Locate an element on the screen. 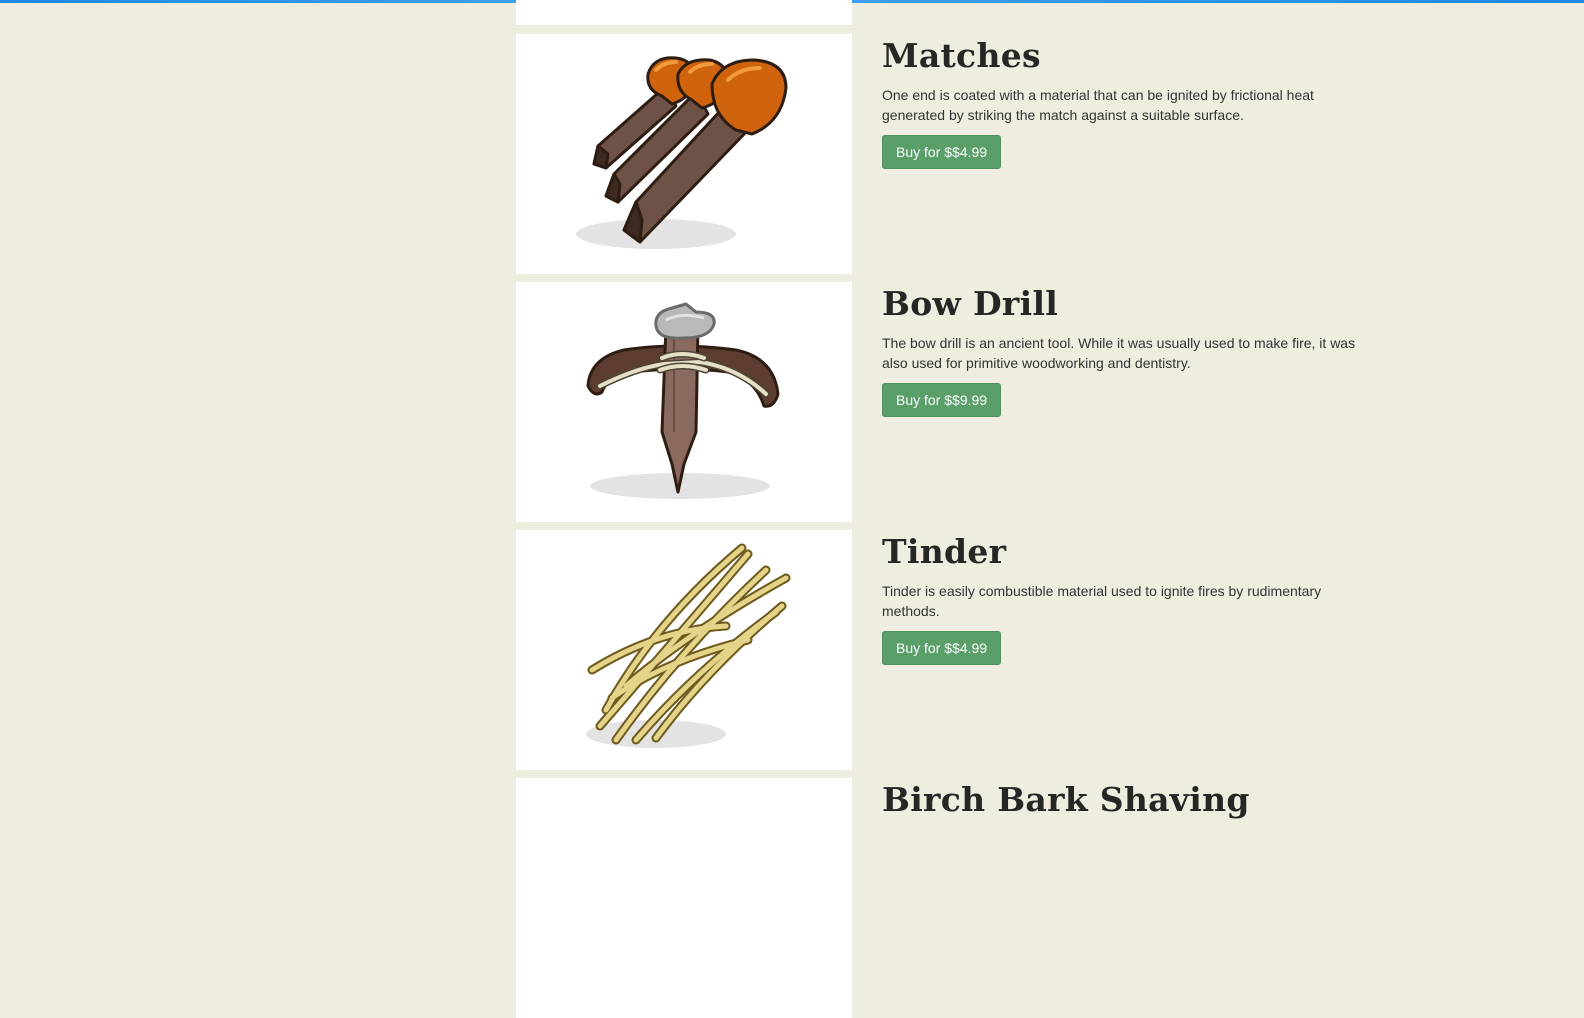 The height and width of the screenshot is (1018, 1584). tinder-icon is located at coordinates (688, 645).